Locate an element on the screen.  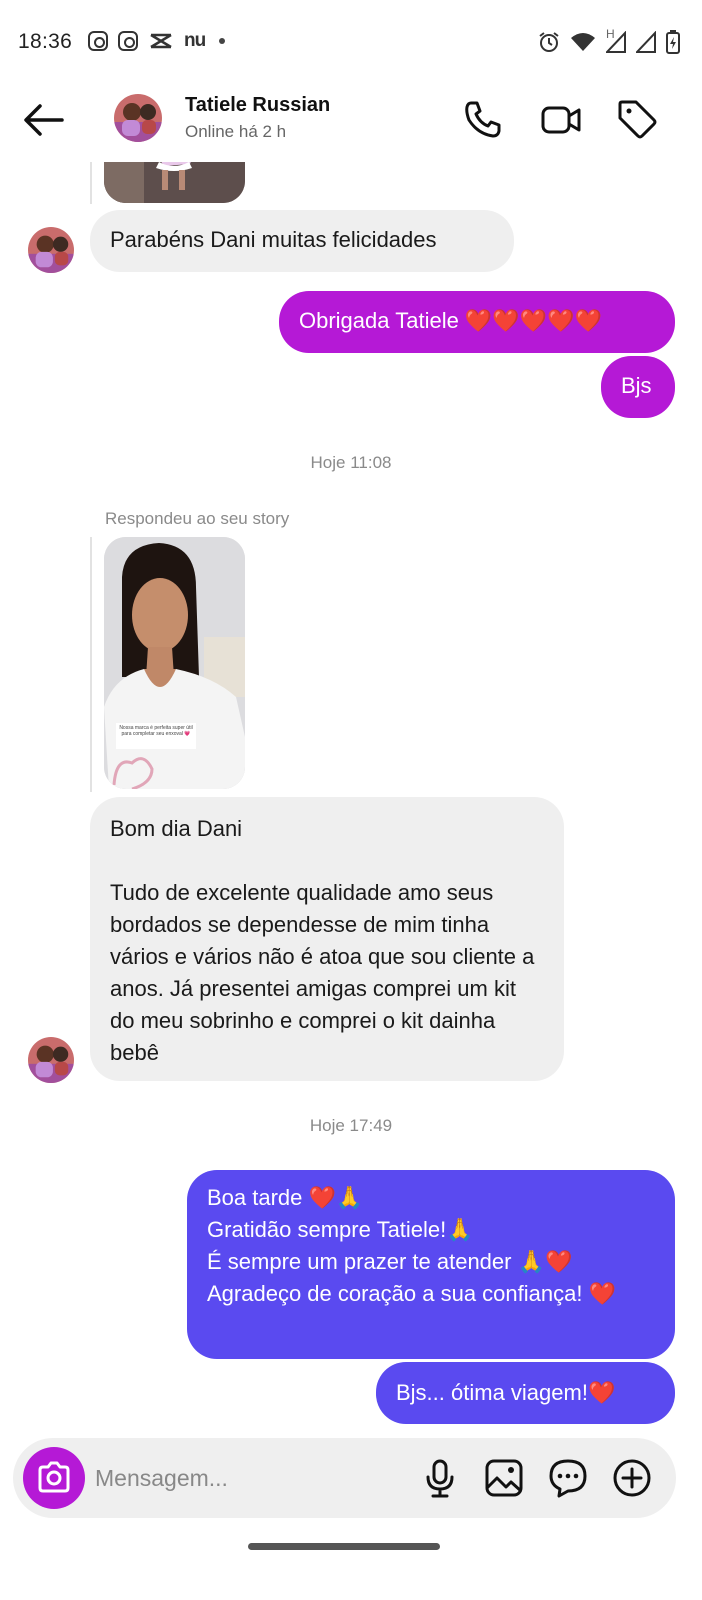
message-composer is located at coordinates (344, 1478).